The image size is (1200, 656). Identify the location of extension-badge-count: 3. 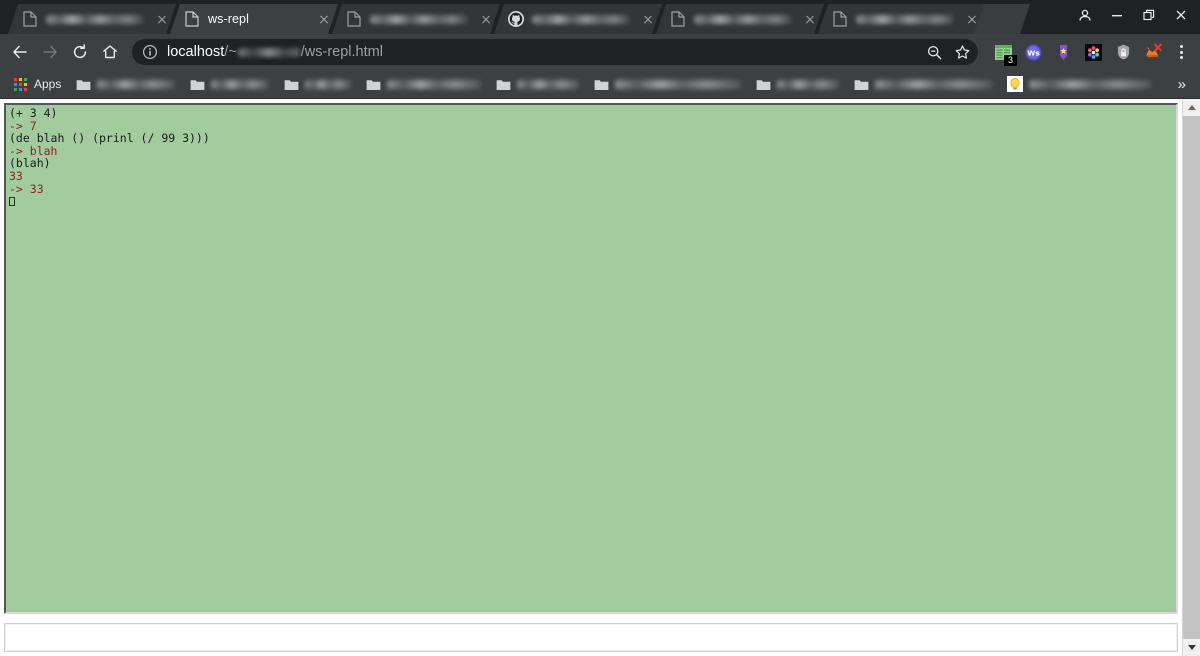
(1010, 60).